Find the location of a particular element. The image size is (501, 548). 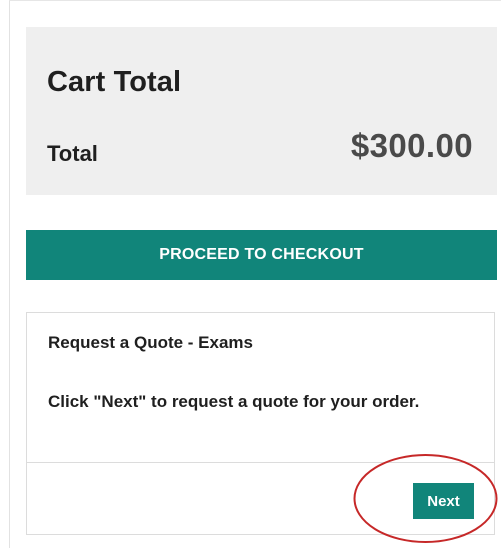

cart-total-title: Cart Total is located at coordinates (114, 82).